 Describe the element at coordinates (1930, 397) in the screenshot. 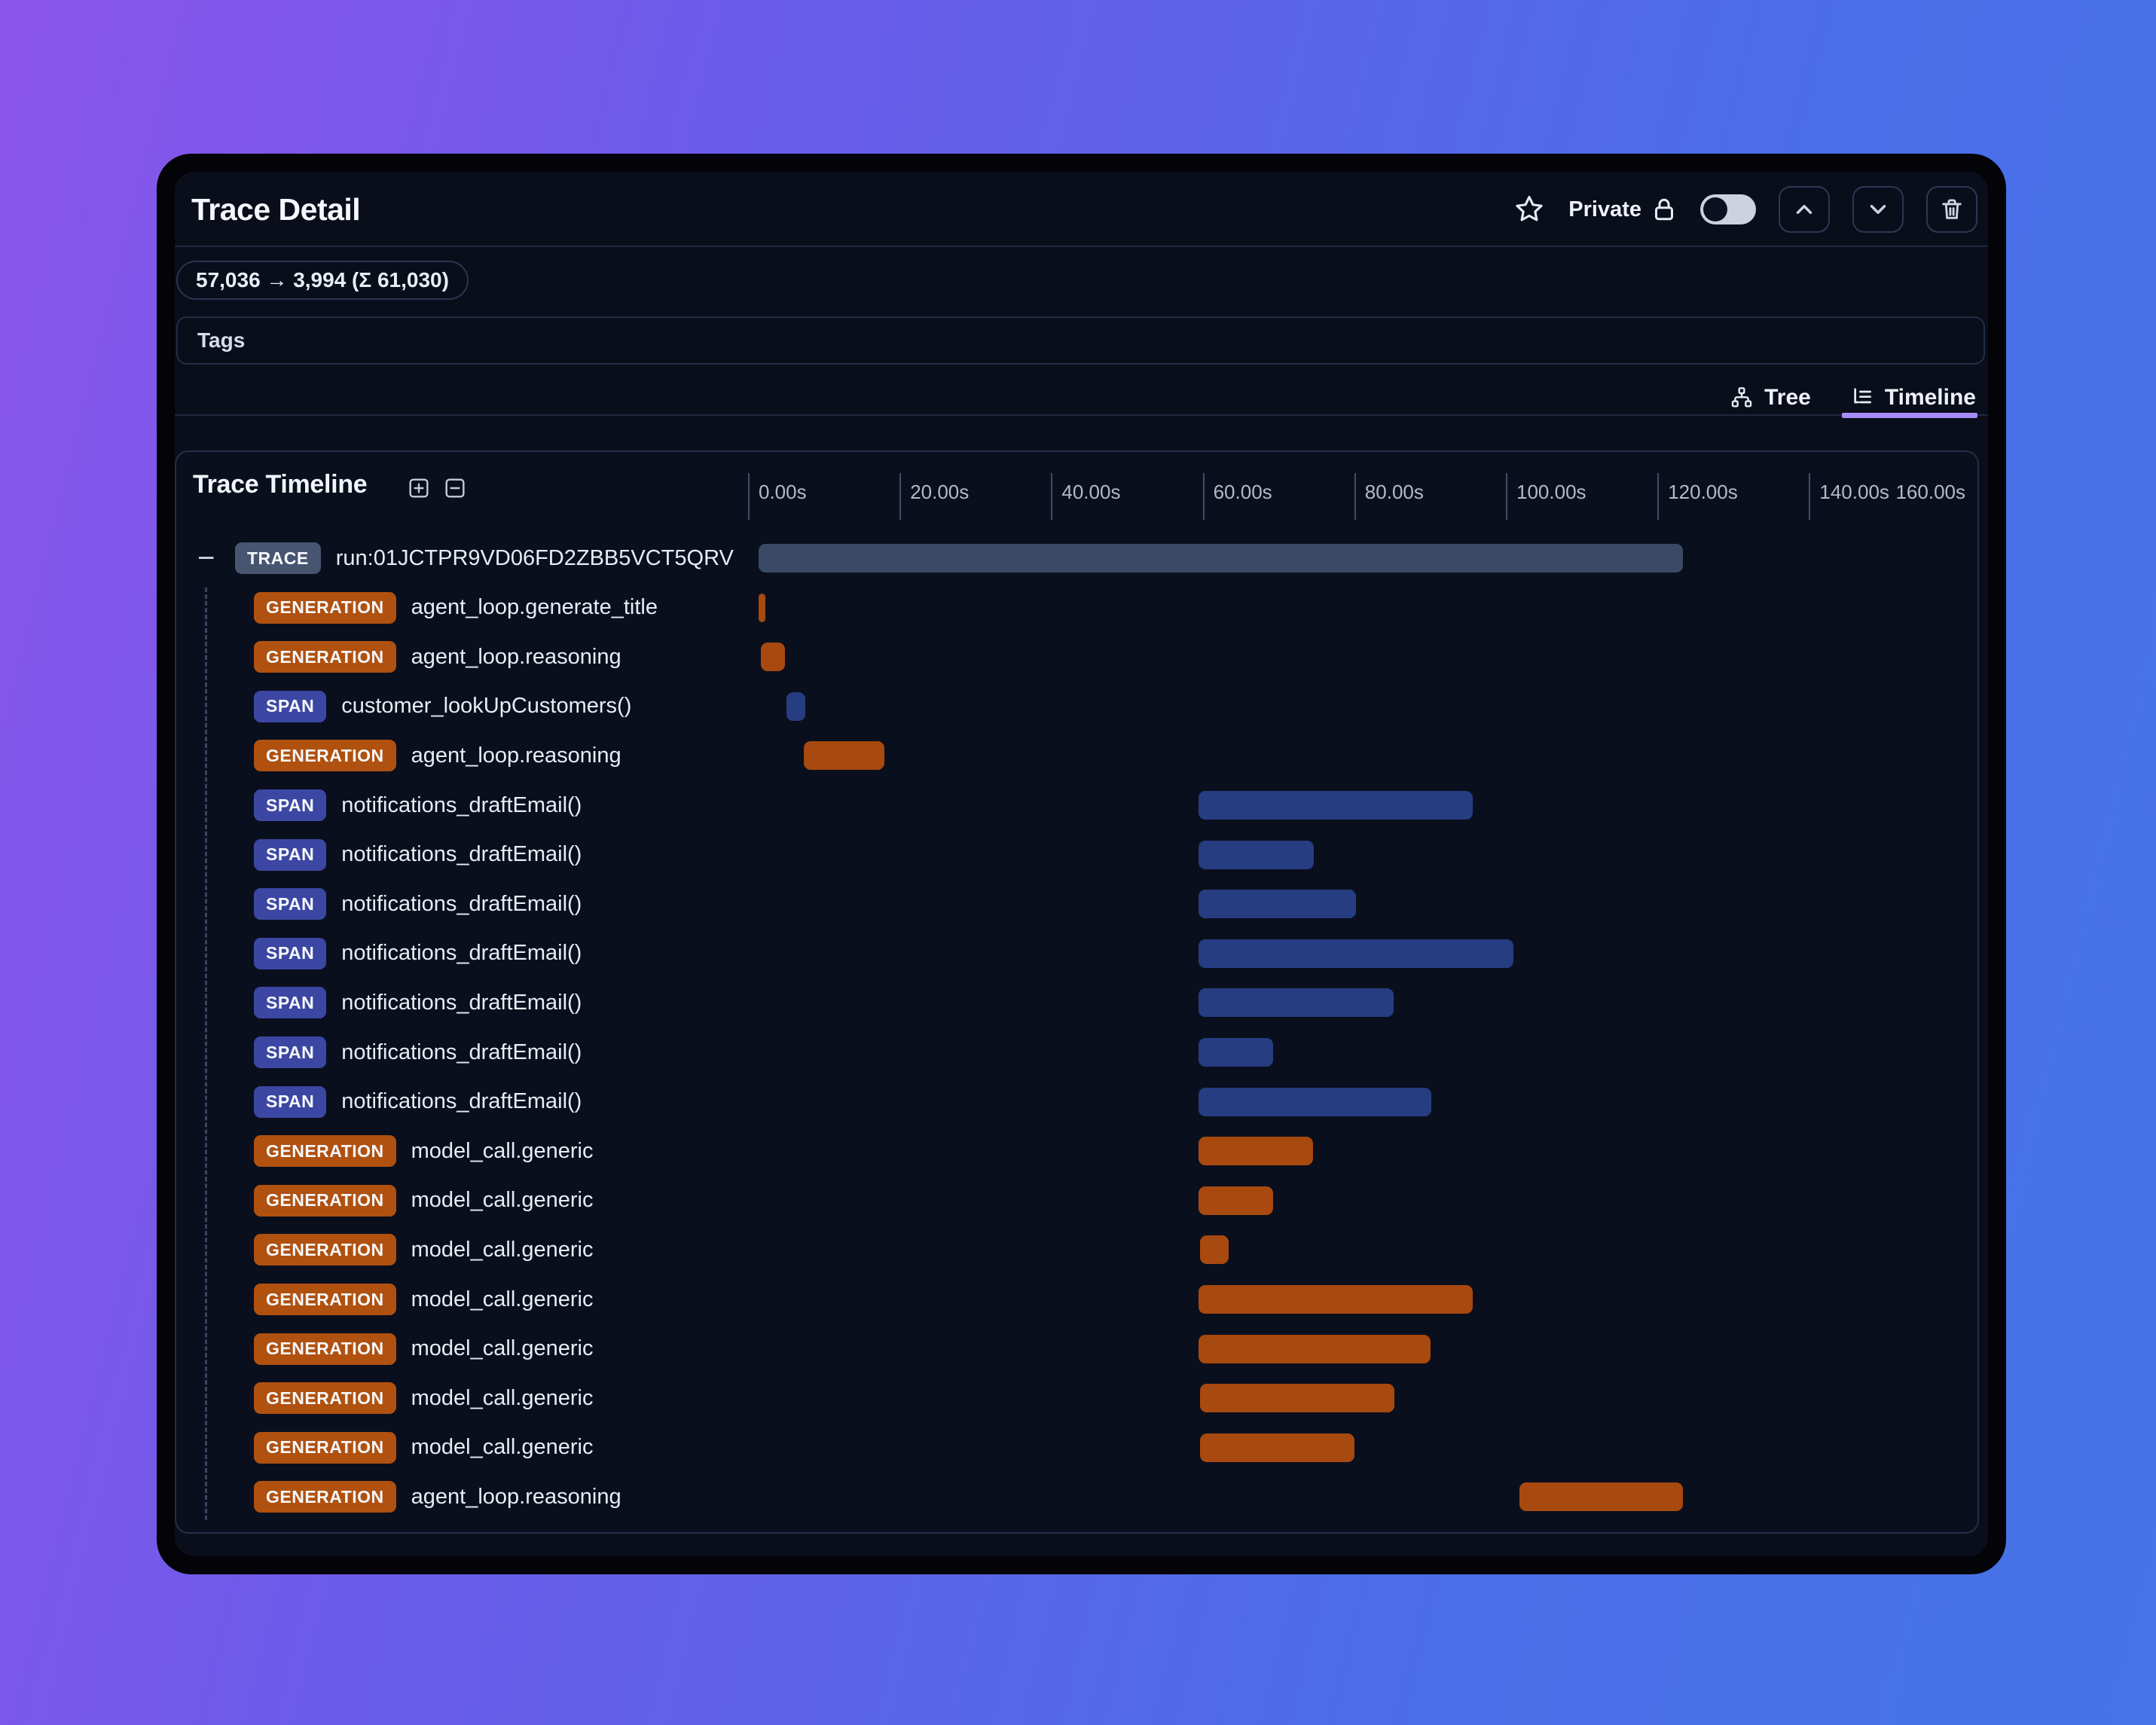

I see `tab-timeline-label: Timeline` at that location.